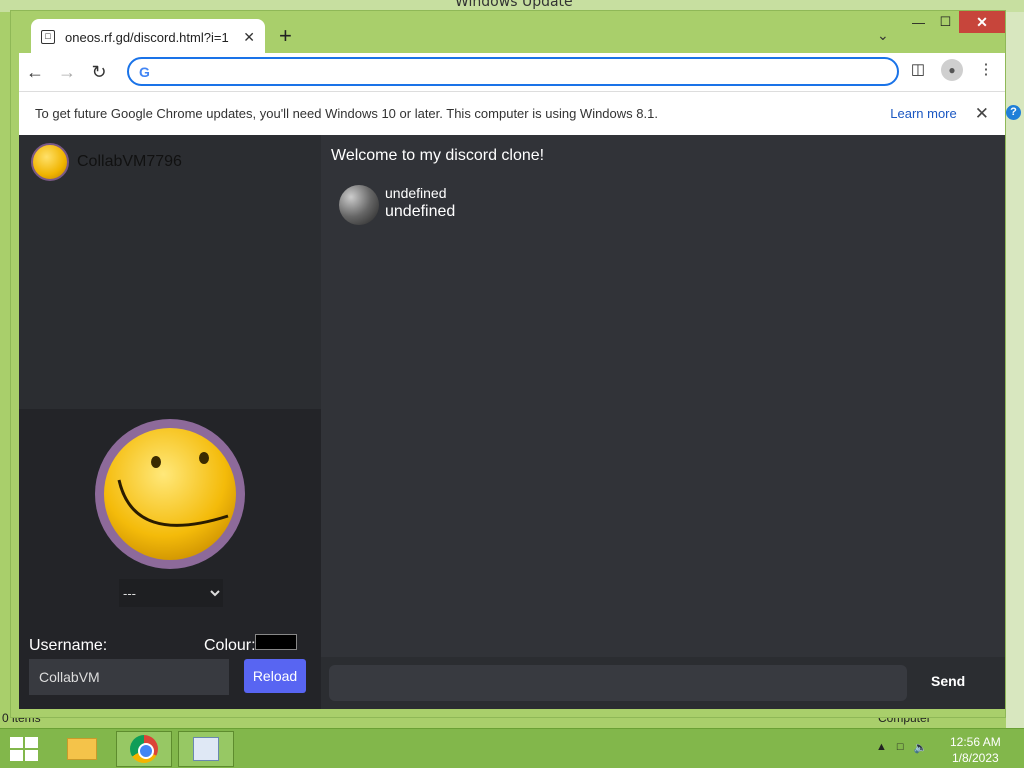 The image size is (1024, 768). Describe the element at coordinates (416, 193) in the screenshot. I see `message-author: undefined` at that location.